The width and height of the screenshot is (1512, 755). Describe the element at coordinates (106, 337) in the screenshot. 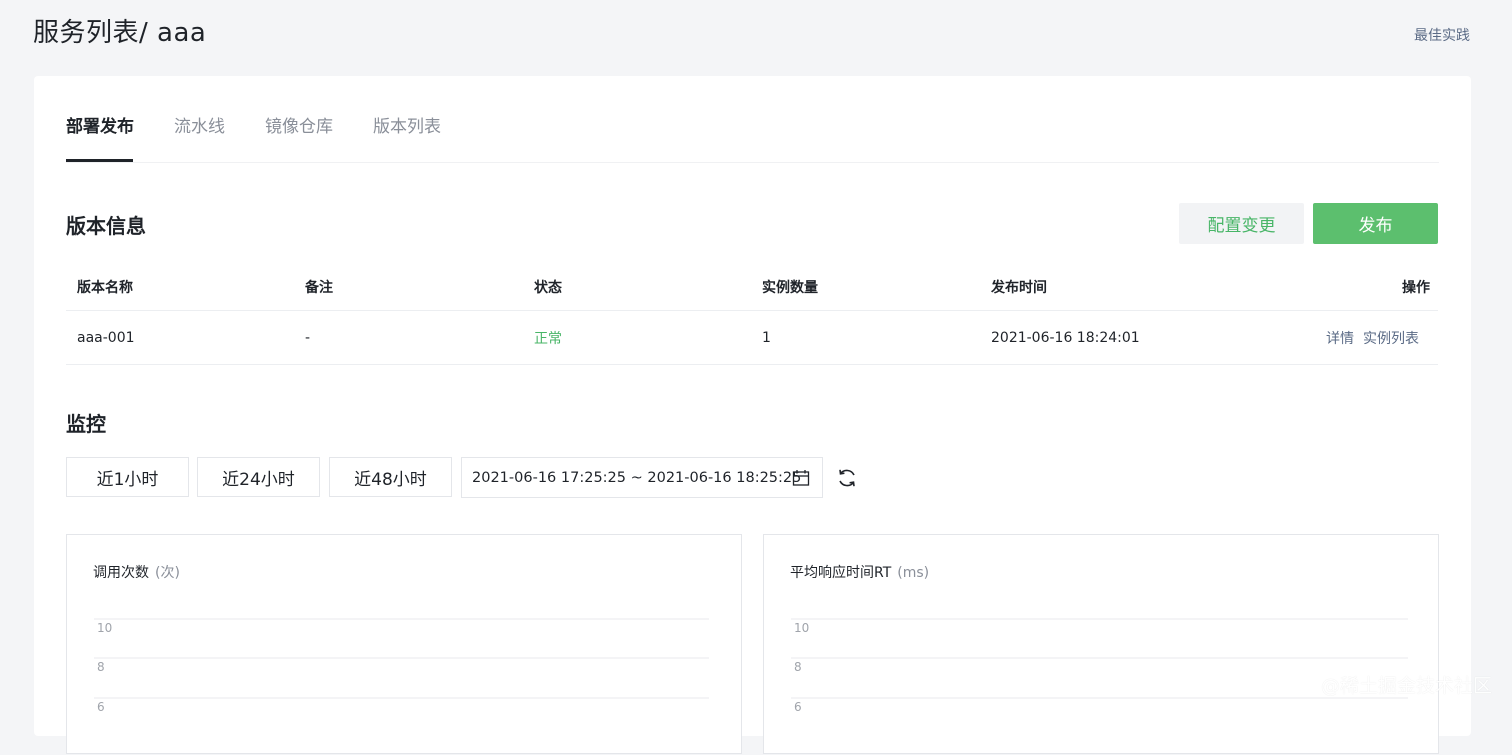

I see `cell-version-name: aaa-001` at that location.